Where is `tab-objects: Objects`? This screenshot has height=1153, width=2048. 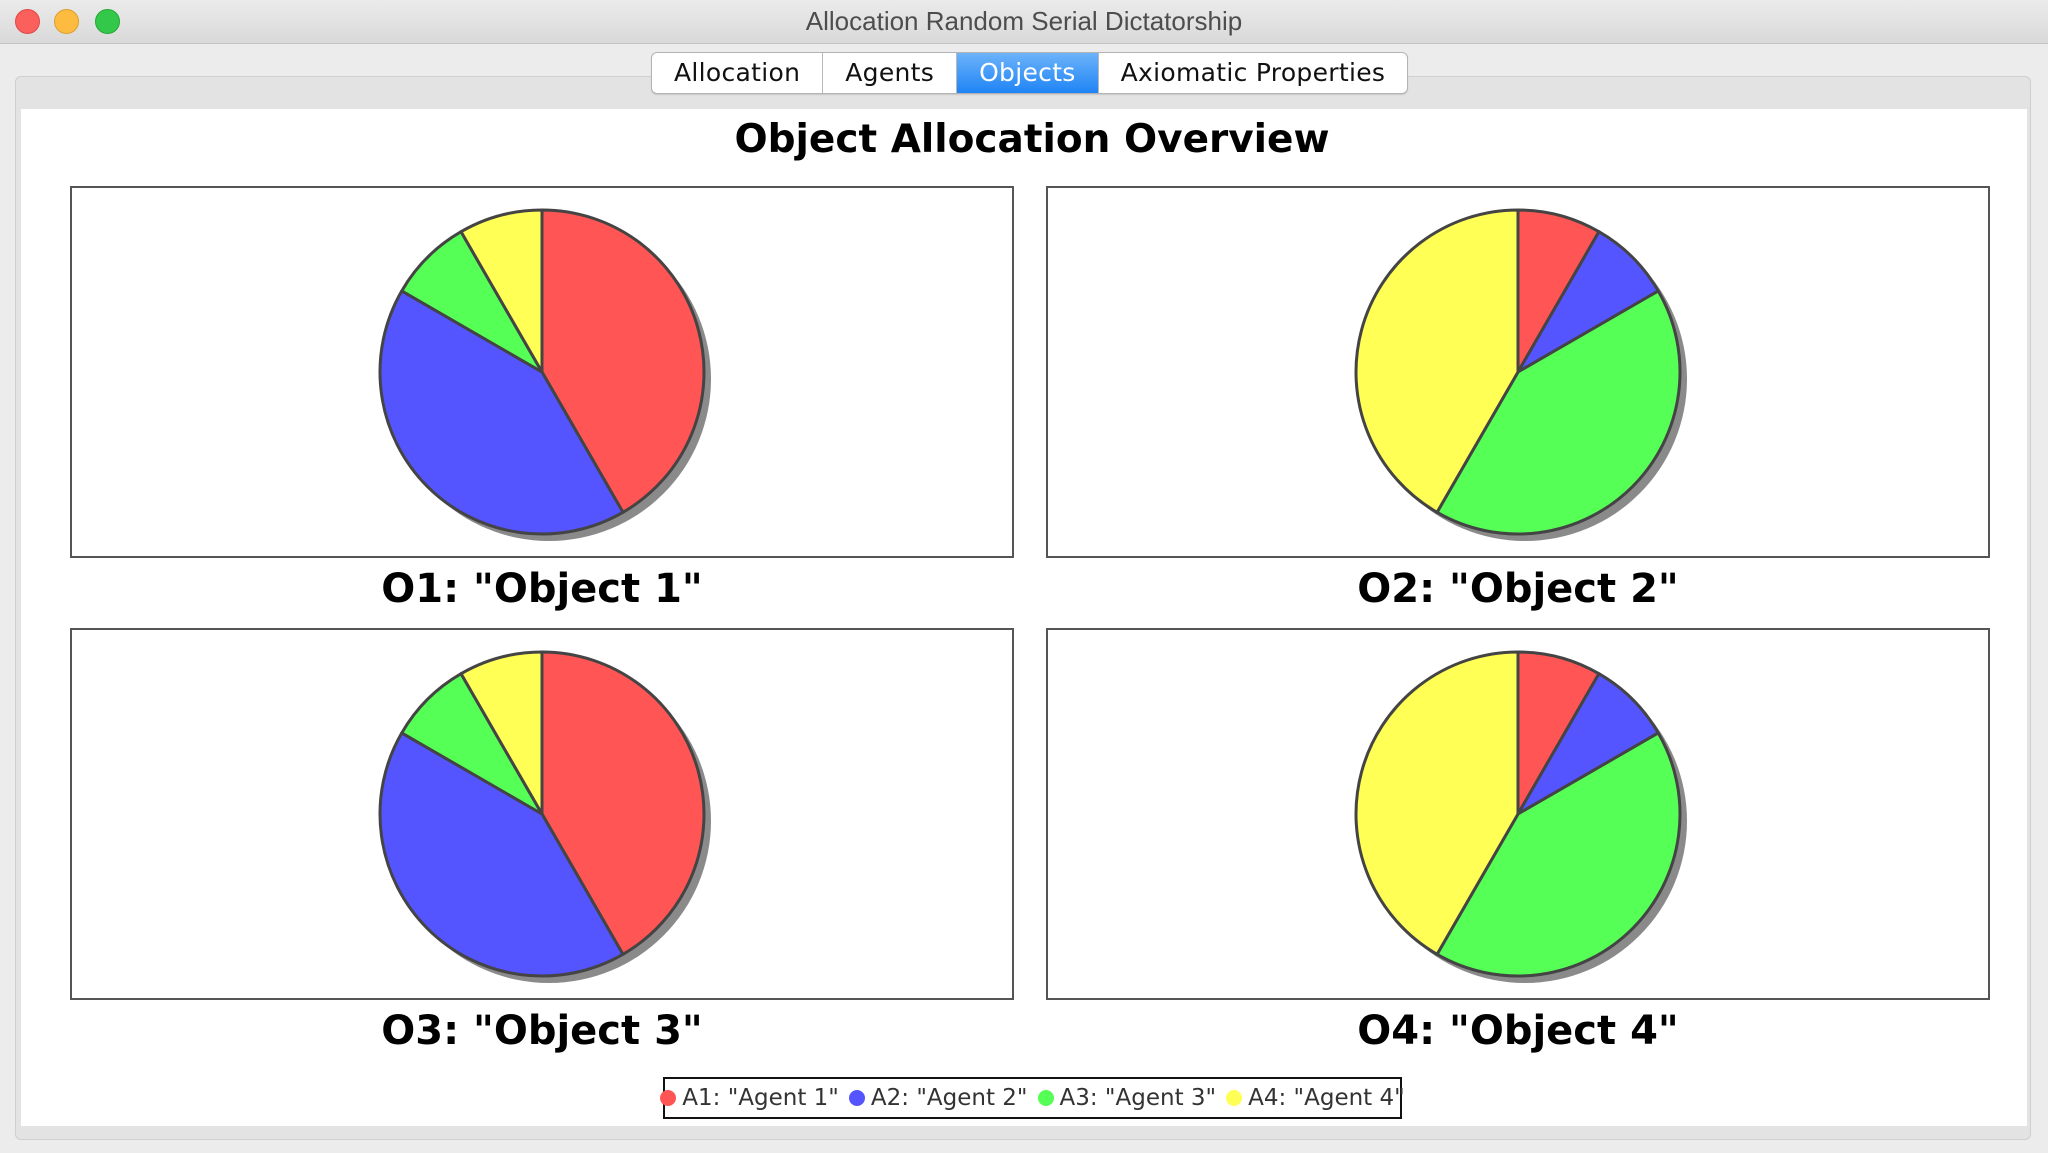 tab-objects: Objects is located at coordinates (1028, 73).